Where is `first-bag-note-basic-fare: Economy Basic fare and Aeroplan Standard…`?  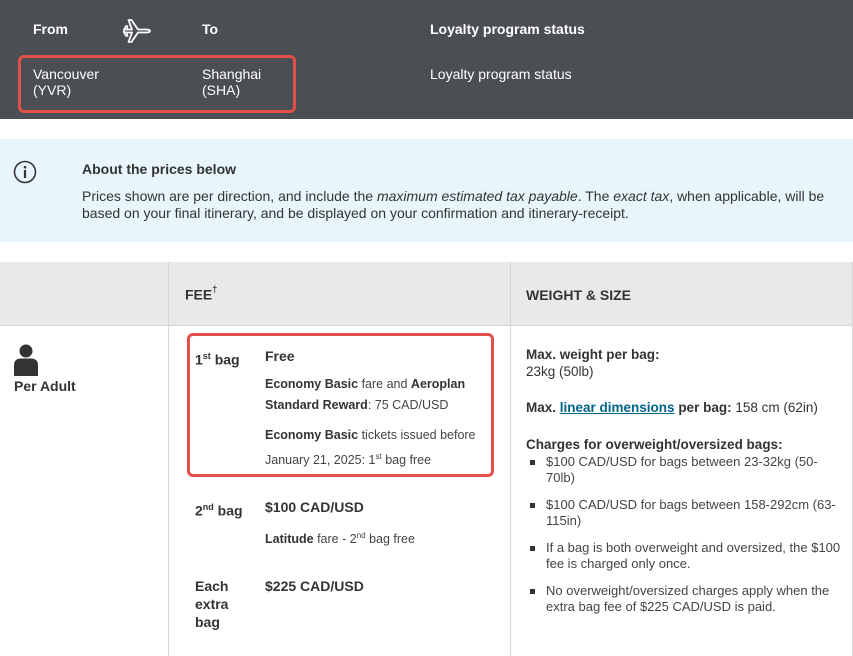
first-bag-note-basic-fare: Economy Basic fare and Aeroplan Standard… is located at coordinates (365, 394).